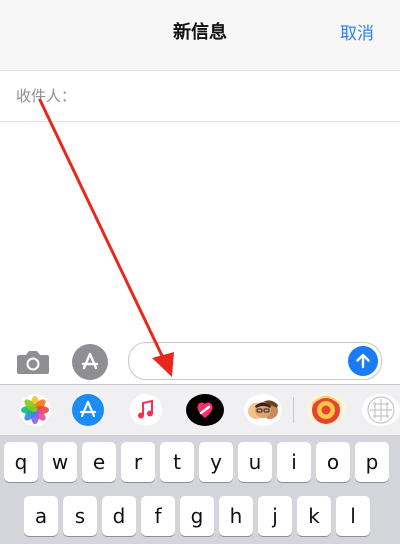 Image resolution: width=400 pixels, height=544 pixels. I want to click on digital-touch-icon, so click(205, 410).